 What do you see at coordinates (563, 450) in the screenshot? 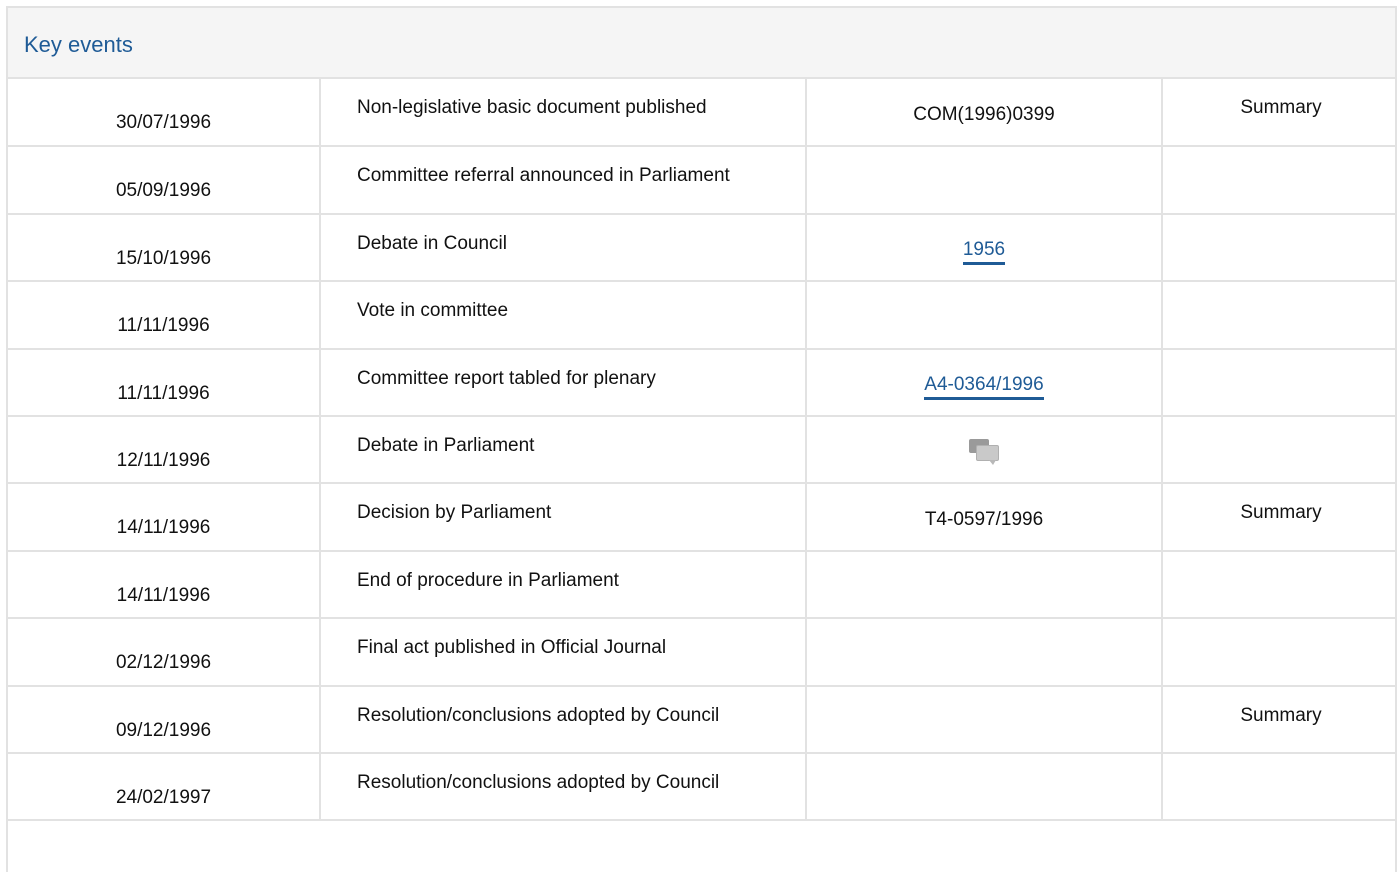
I see `event-description-cell: Debate in Parliament` at bounding box center [563, 450].